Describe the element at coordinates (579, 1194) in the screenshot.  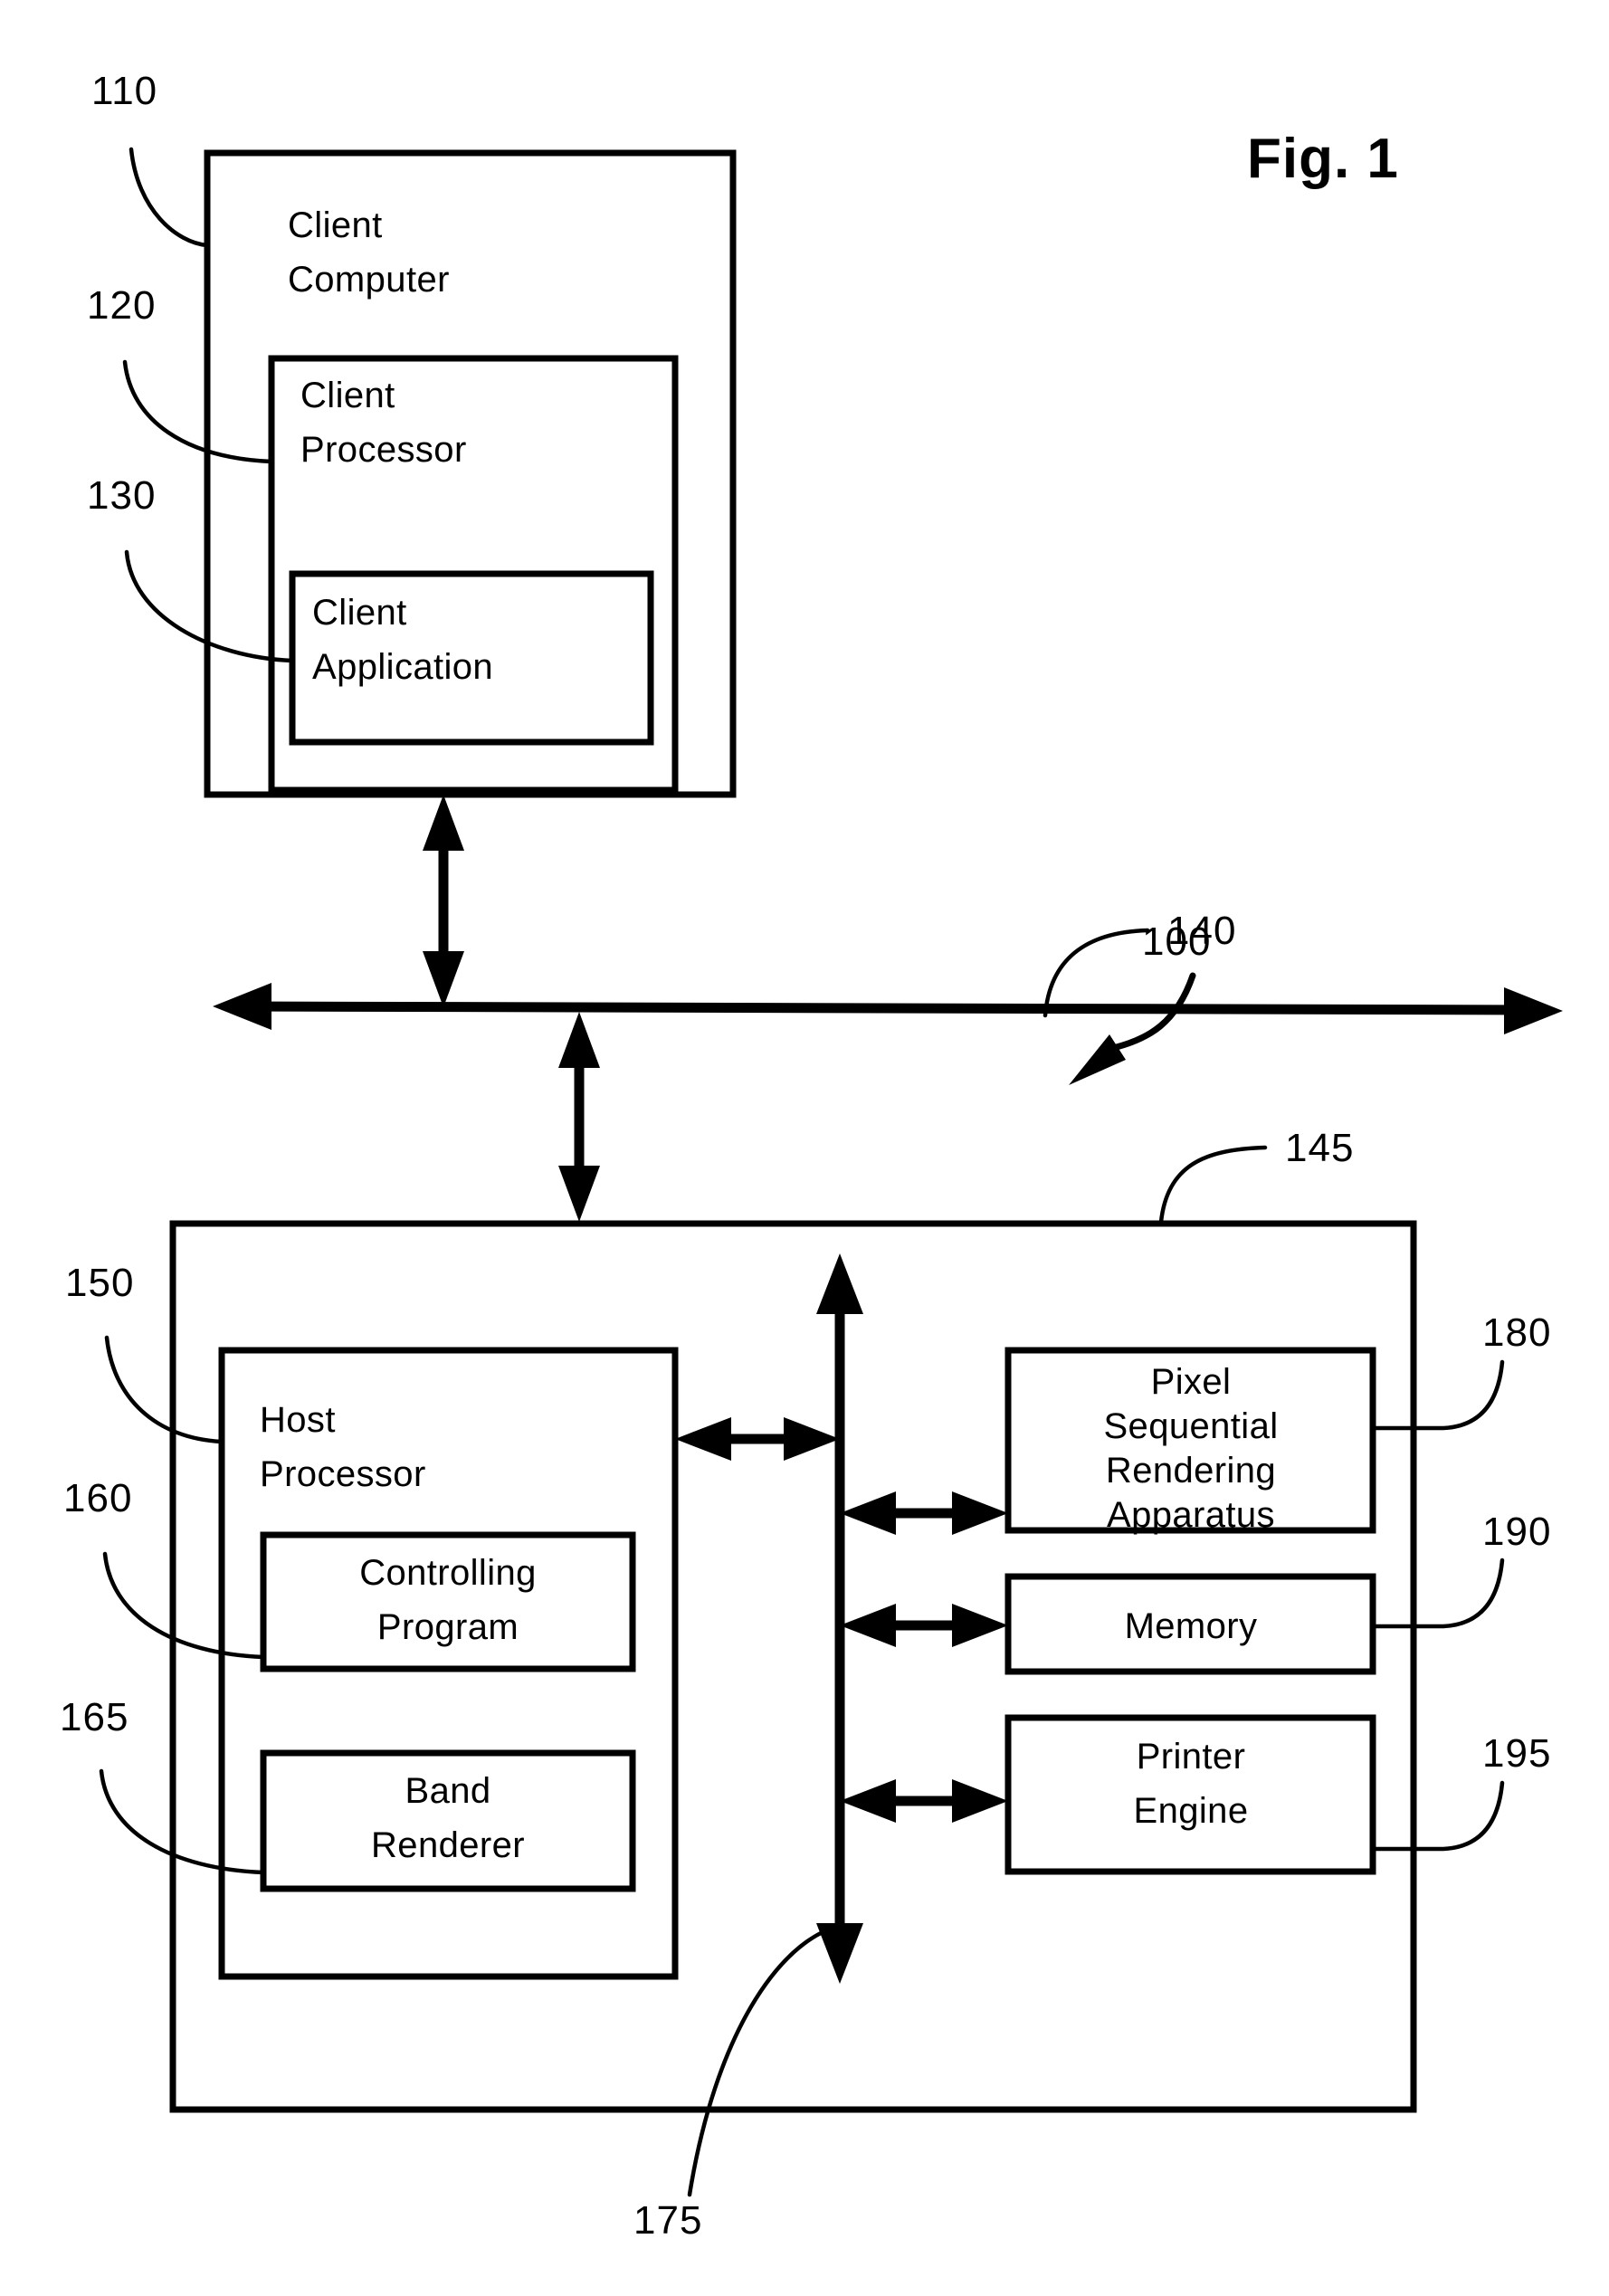
I see `network-host-arrow-head-down` at that location.